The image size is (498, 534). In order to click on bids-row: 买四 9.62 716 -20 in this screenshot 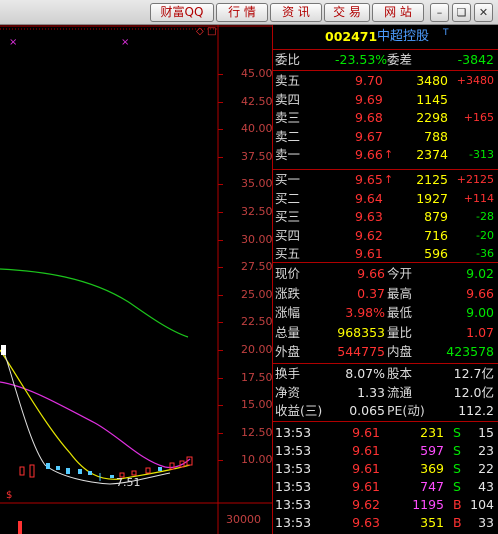, I will do `click(385, 236)`.